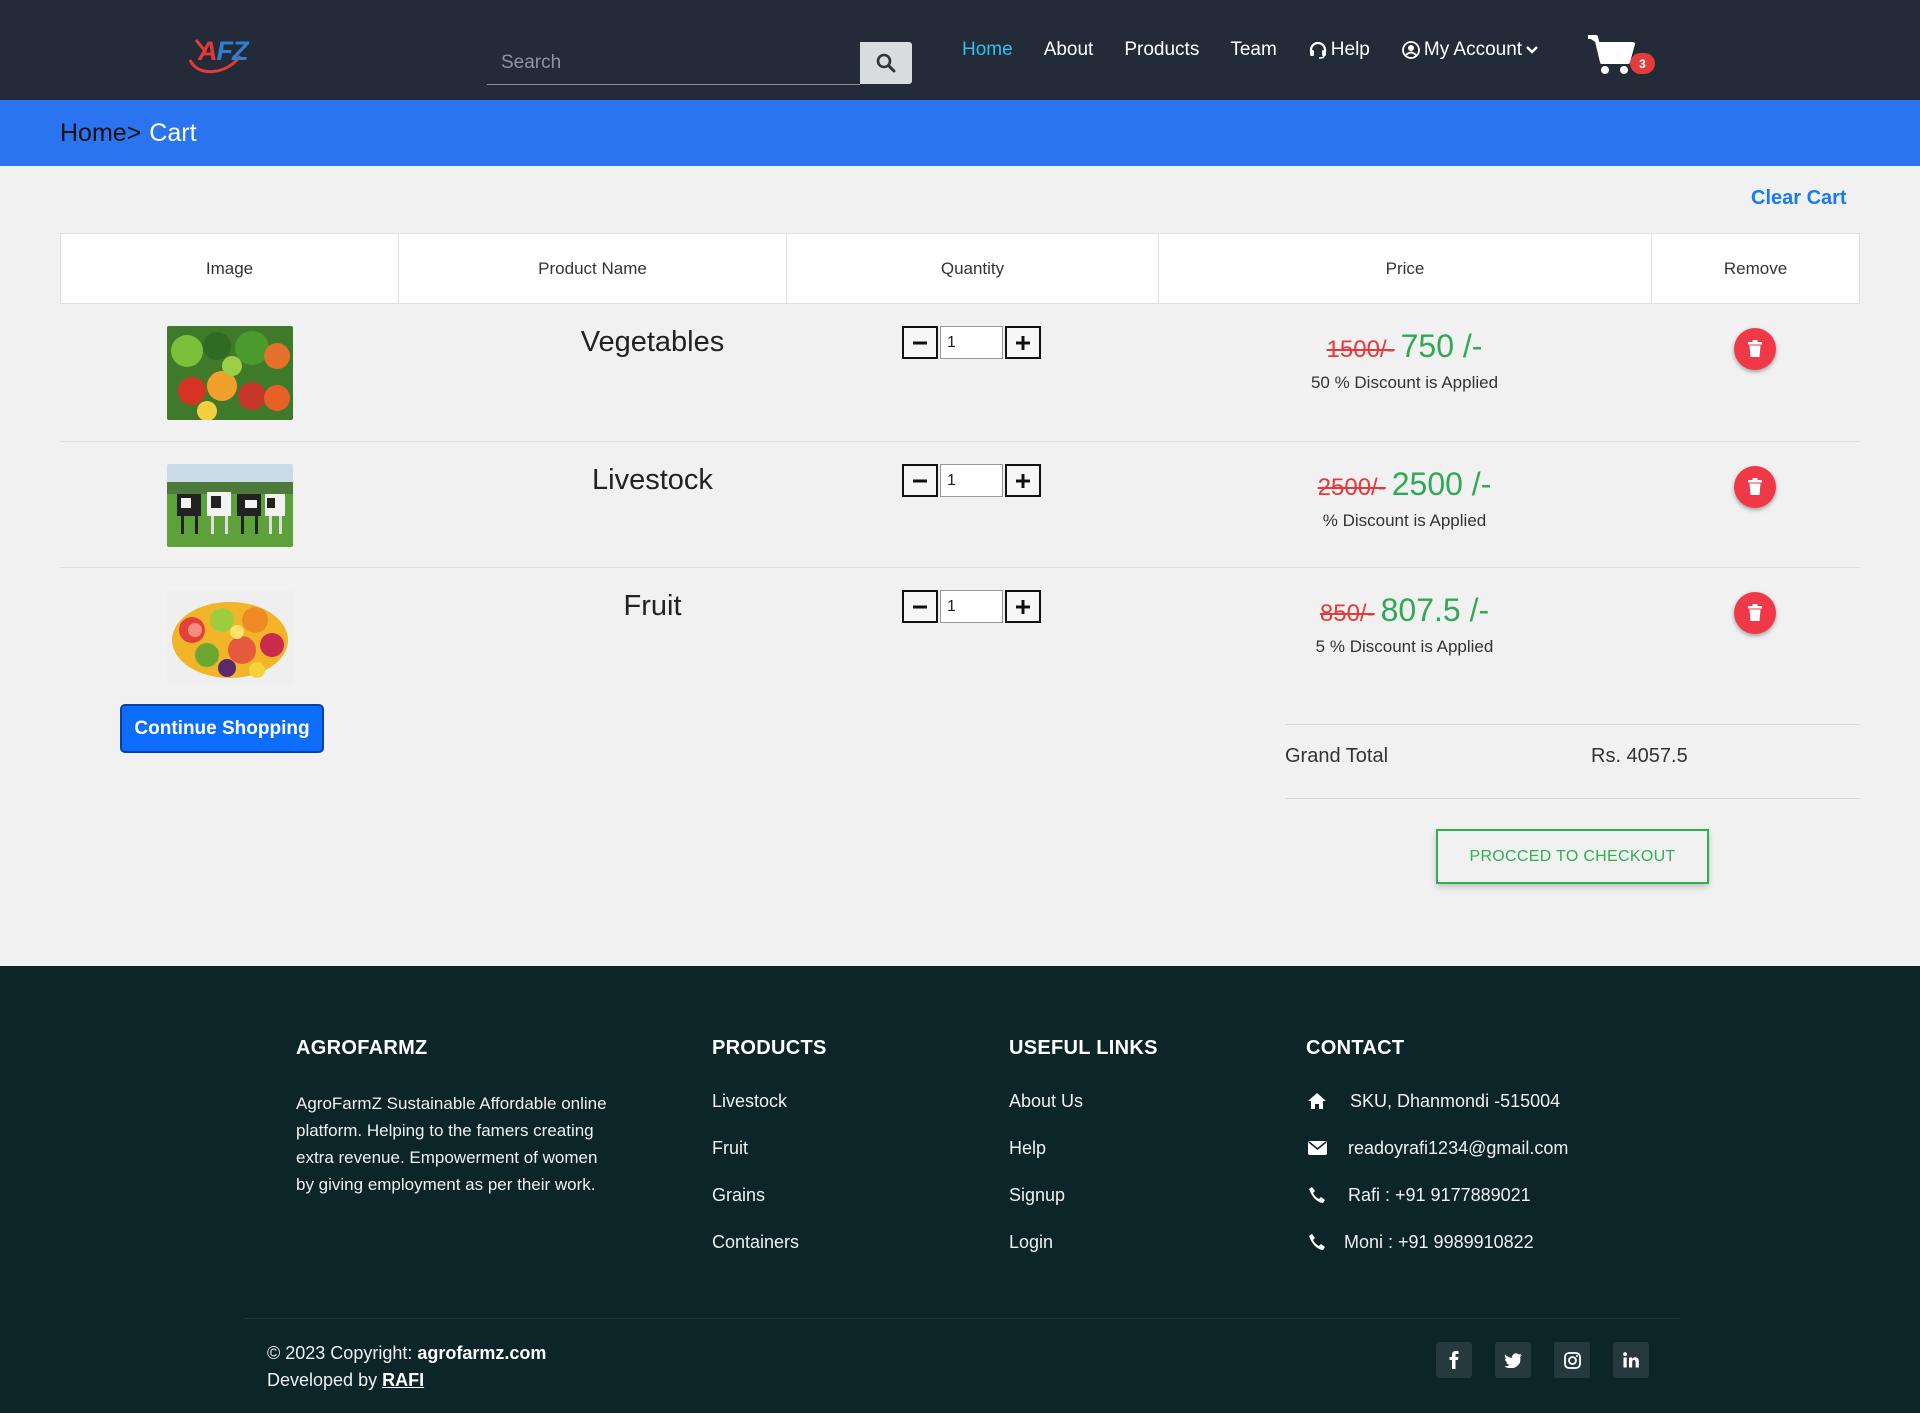  Describe the element at coordinates (769, 1048) in the screenshot. I see `footer-products-heading: PRODUCTS` at that location.